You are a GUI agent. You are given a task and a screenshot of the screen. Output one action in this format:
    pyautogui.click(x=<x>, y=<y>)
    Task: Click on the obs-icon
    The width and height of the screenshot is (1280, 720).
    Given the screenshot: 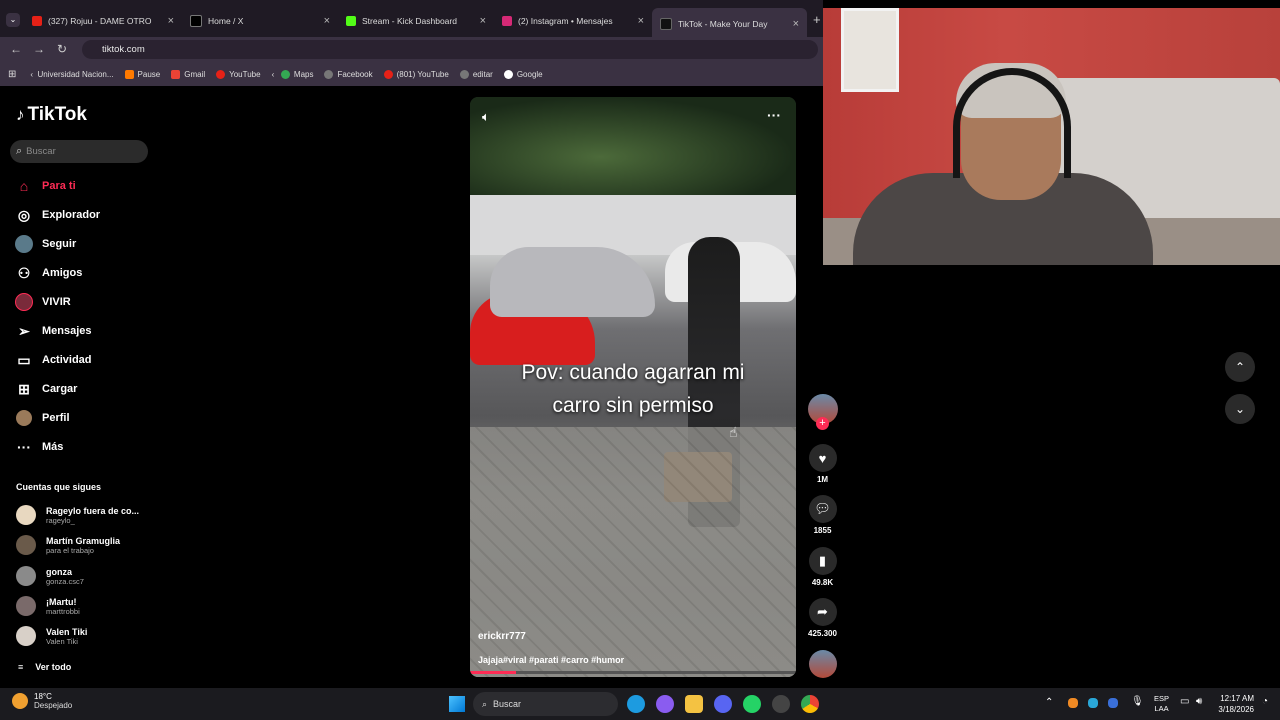 What is the action you would take?
    pyautogui.click(x=781, y=704)
    